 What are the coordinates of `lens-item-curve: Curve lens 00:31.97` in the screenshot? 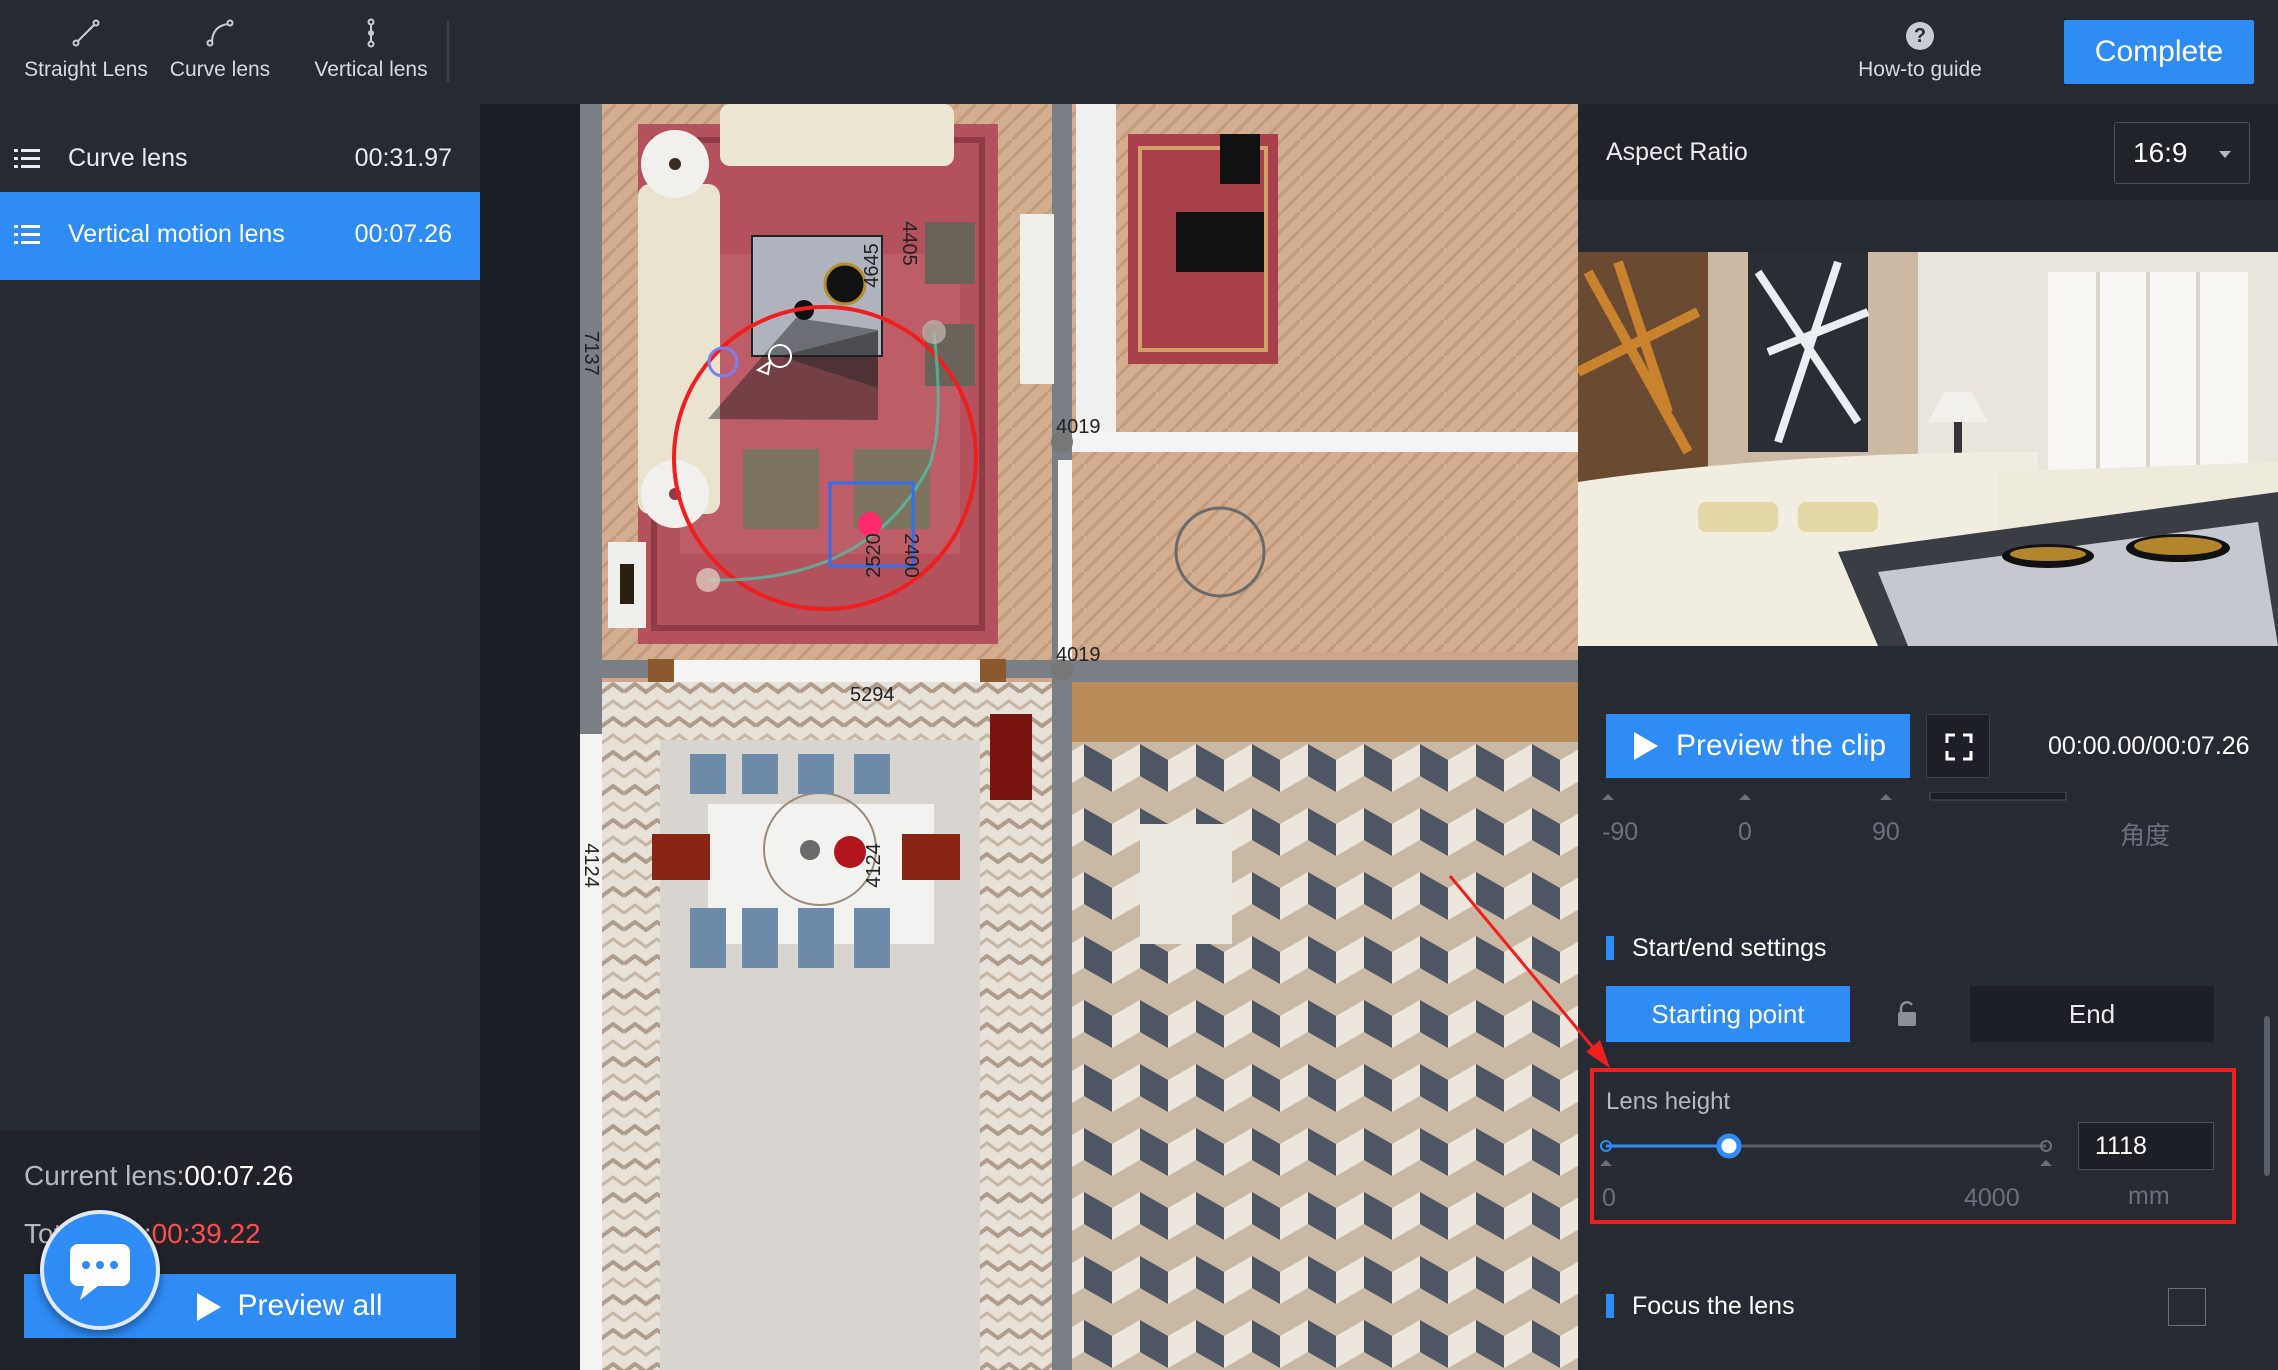 It's located at (240, 160).